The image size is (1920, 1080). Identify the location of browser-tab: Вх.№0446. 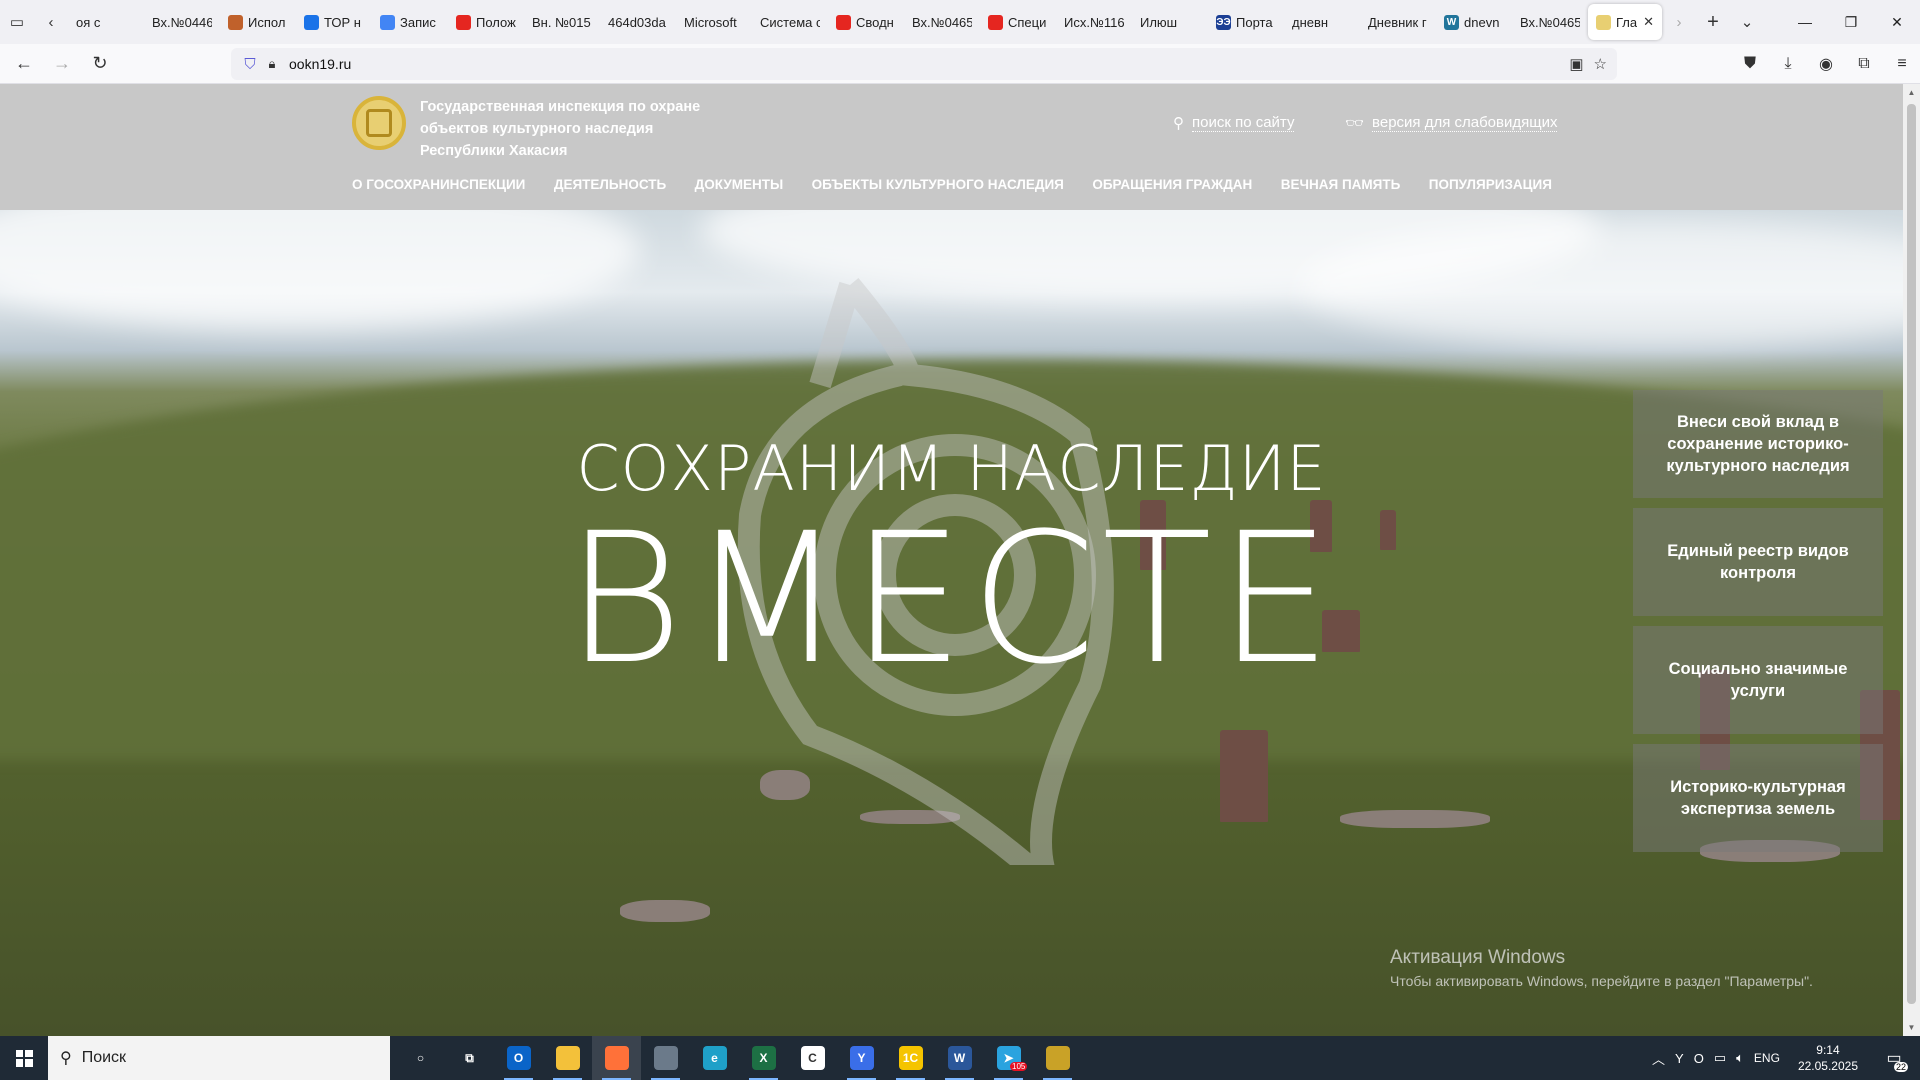
(182, 22).